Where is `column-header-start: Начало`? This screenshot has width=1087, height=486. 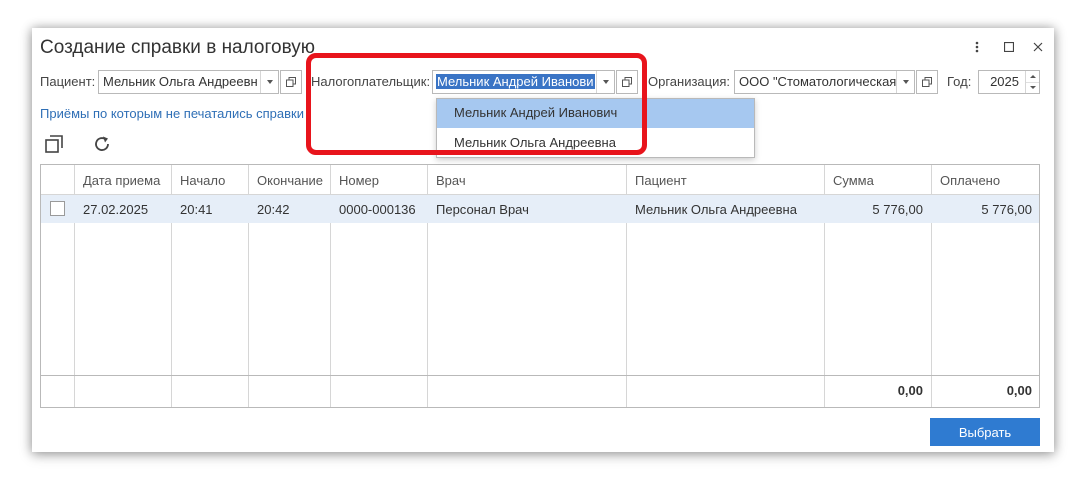 column-header-start: Начало is located at coordinates (202, 180).